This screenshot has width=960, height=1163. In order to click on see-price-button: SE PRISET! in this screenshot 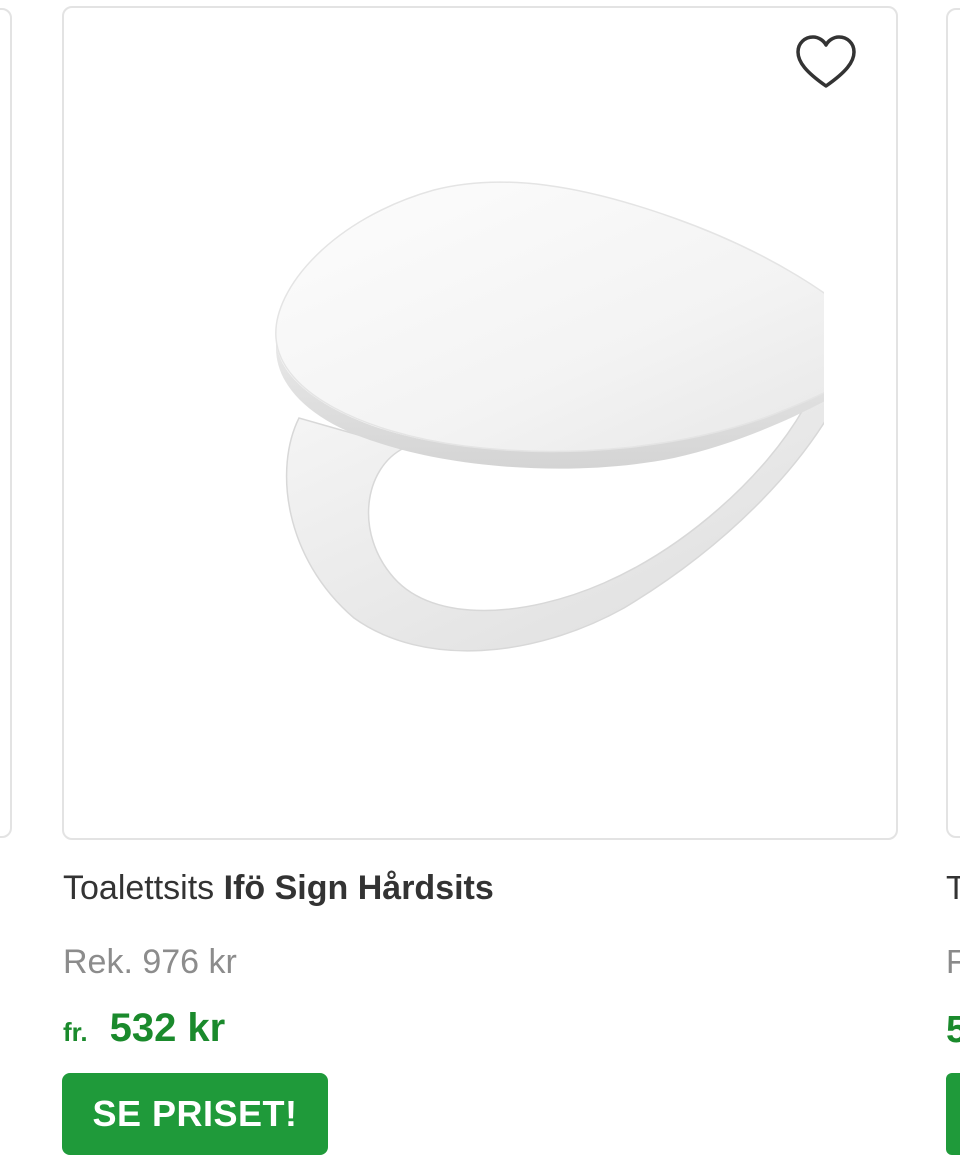, I will do `click(195, 1114)`.